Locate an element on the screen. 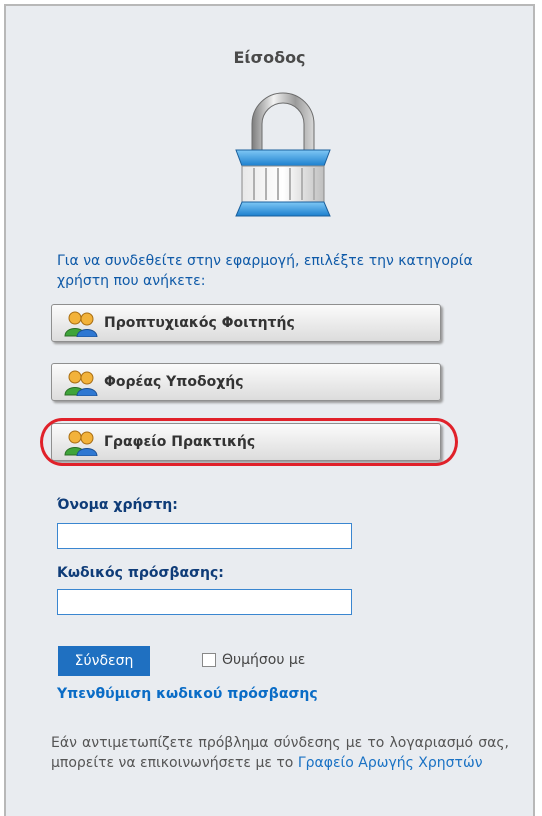 This screenshot has height=816, width=542. role-button-undergraduate-student: Προπτυχιακός Φοιτητής is located at coordinates (246, 323).